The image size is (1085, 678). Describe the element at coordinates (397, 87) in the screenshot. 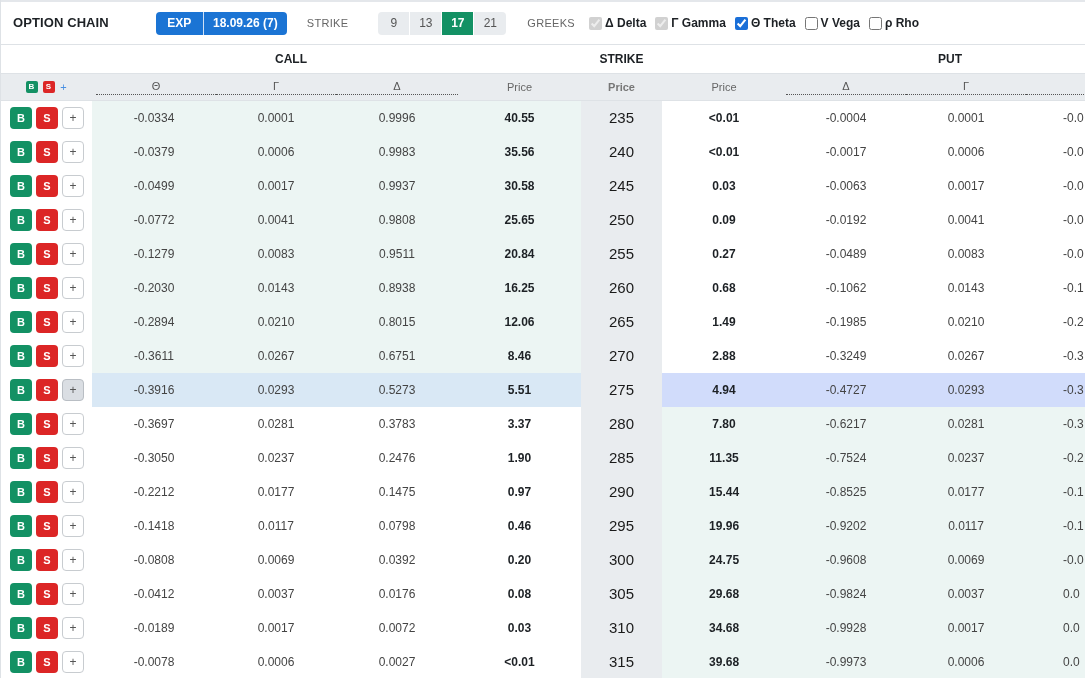

I see `column-header: Δ` at that location.